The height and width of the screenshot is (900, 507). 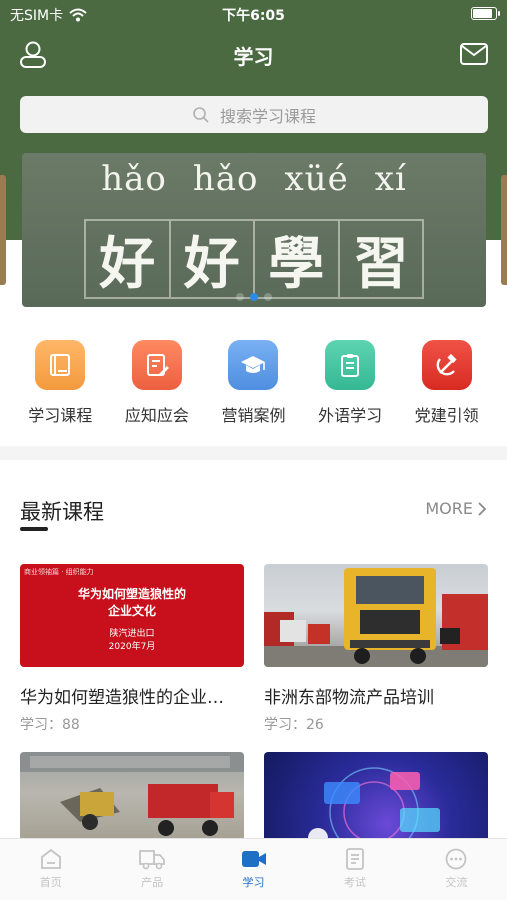 I want to click on category-study-courses: 学习课程, so click(x=60, y=385).